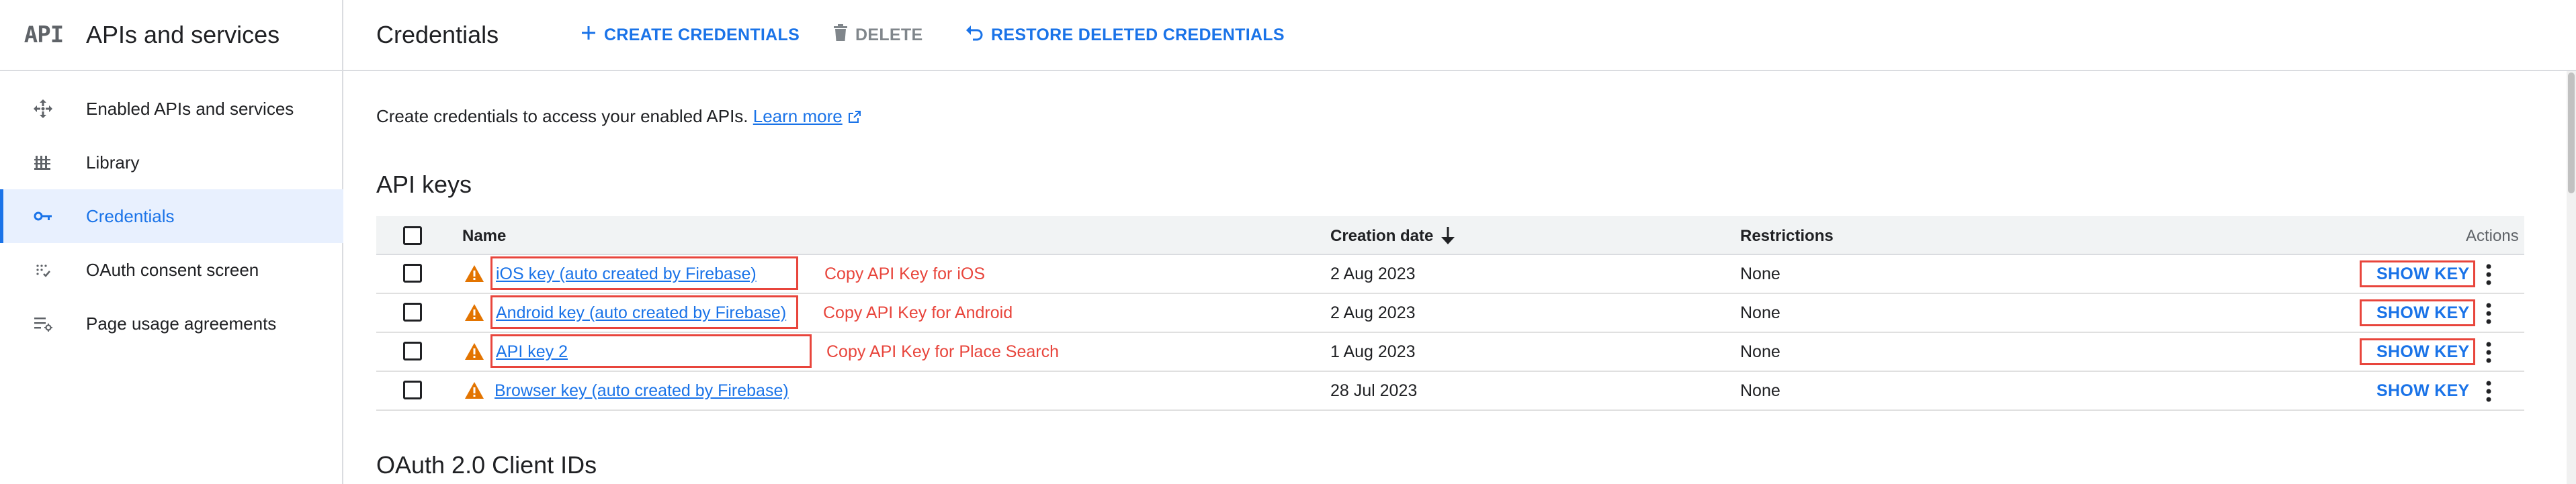 This screenshot has height=484, width=2576. I want to click on sidebar-item-label: OAuth consent screen, so click(172, 270).